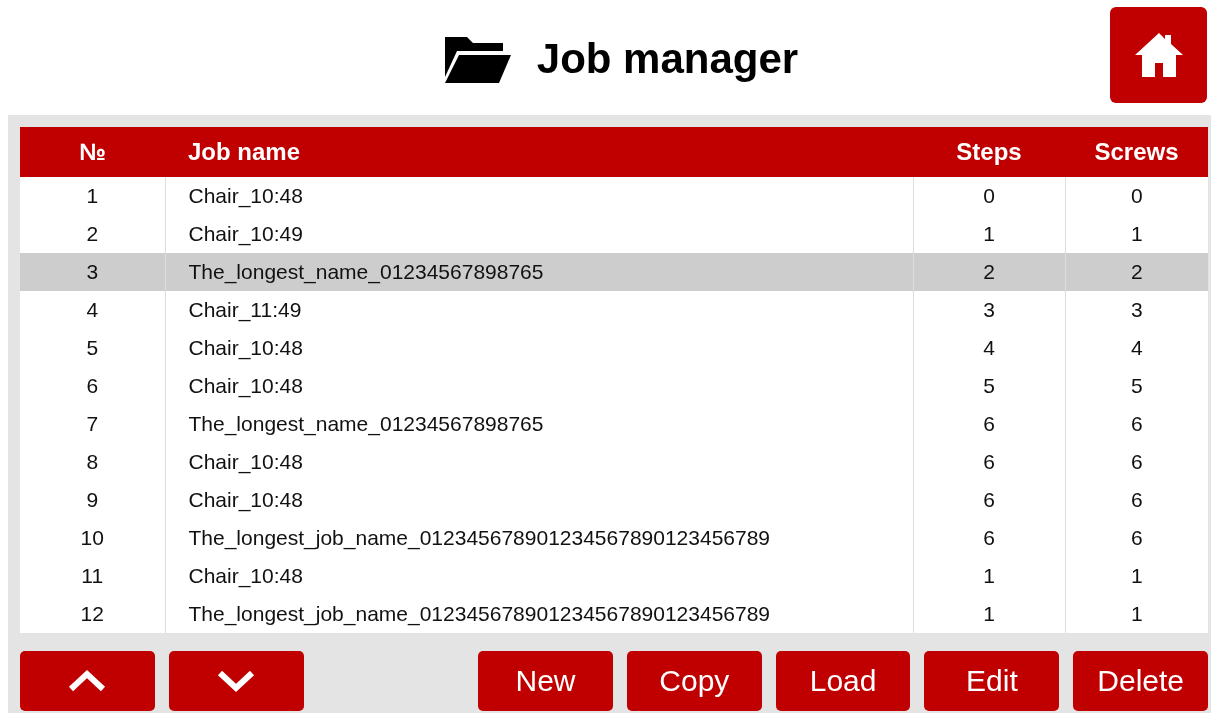  I want to click on scroll-down-button, so click(236, 681).